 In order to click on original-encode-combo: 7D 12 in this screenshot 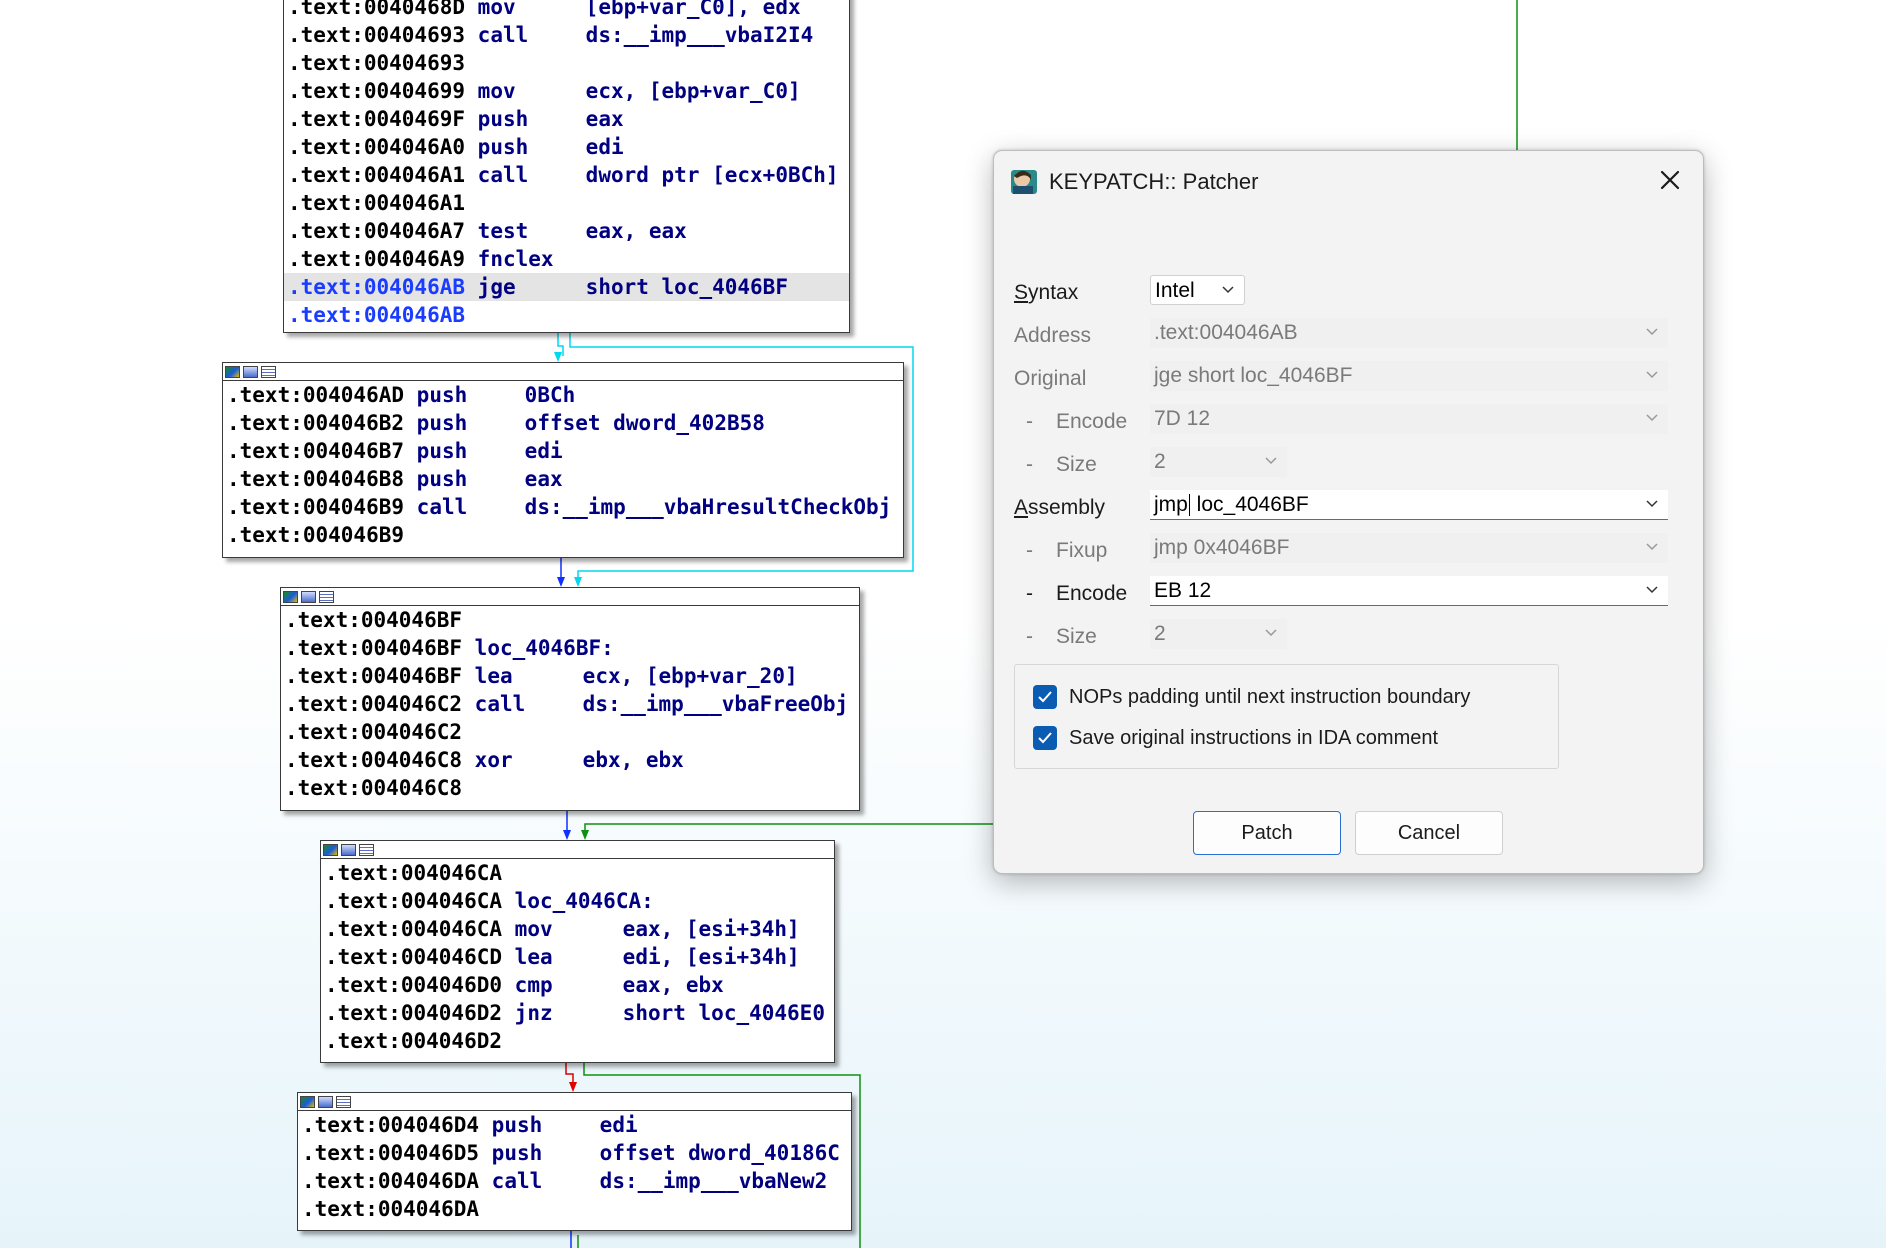, I will do `click(1409, 419)`.